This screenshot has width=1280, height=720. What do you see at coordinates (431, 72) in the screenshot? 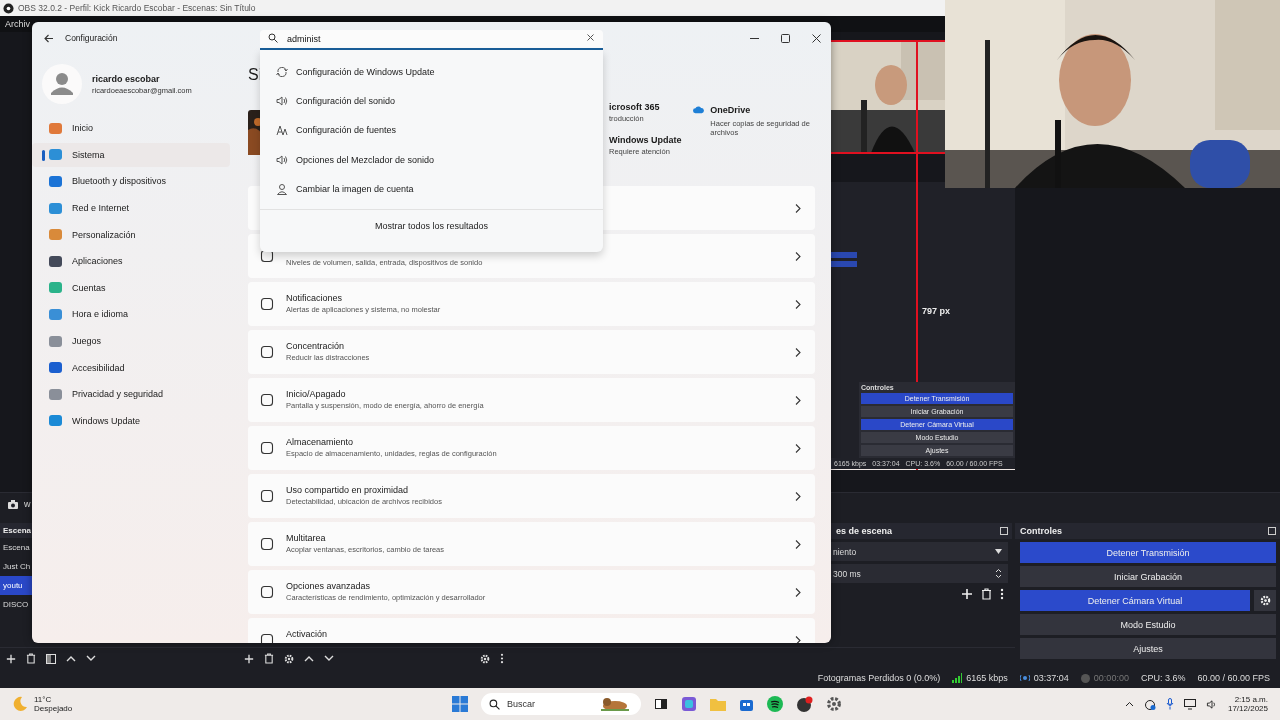
I see `suggestion-item: Configuración de Windows Update` at bounding box center [431, 72].